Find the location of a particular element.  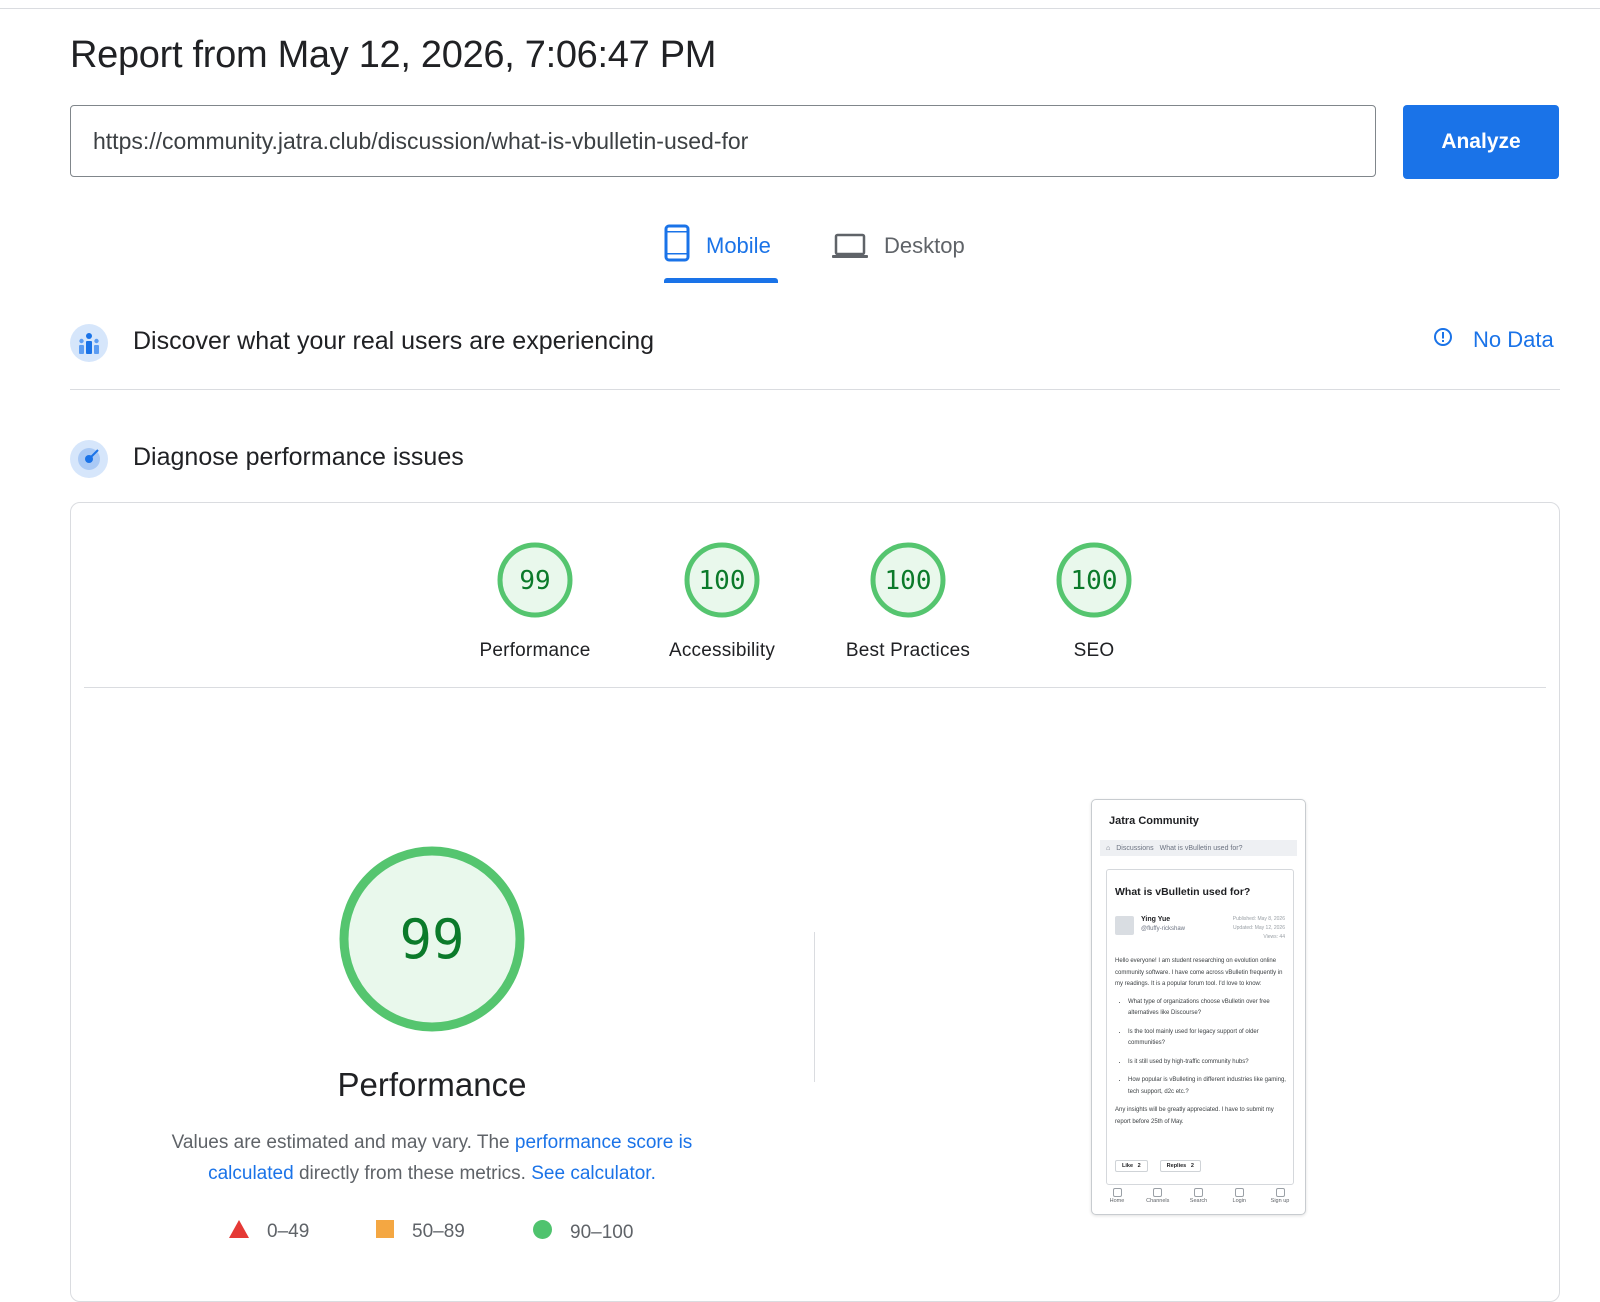

tab-desktop: Desktop is located at coordinates (898, 254).